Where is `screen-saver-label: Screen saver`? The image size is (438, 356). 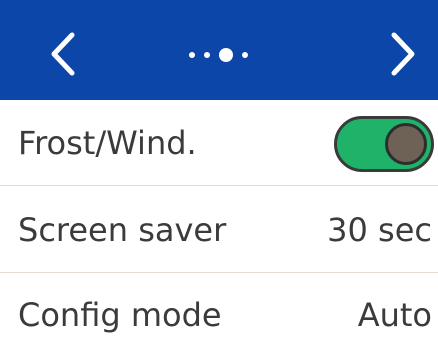
screen-saver-label: Screen saver is located at coordinates (122, 229).